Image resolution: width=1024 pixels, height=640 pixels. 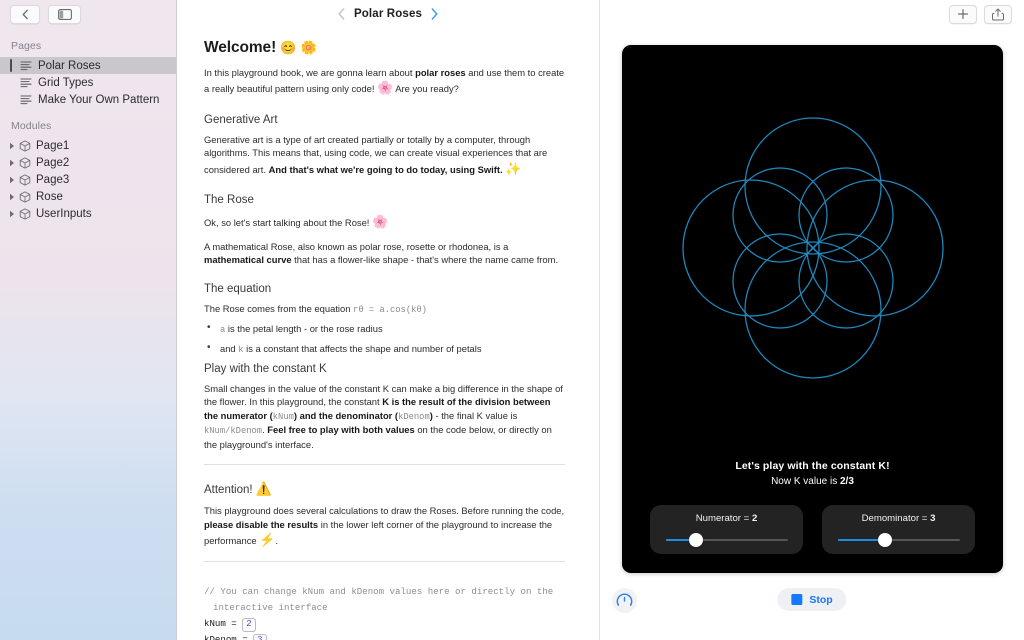 I want to click on numerator-slider, so click(x=726, y=540).